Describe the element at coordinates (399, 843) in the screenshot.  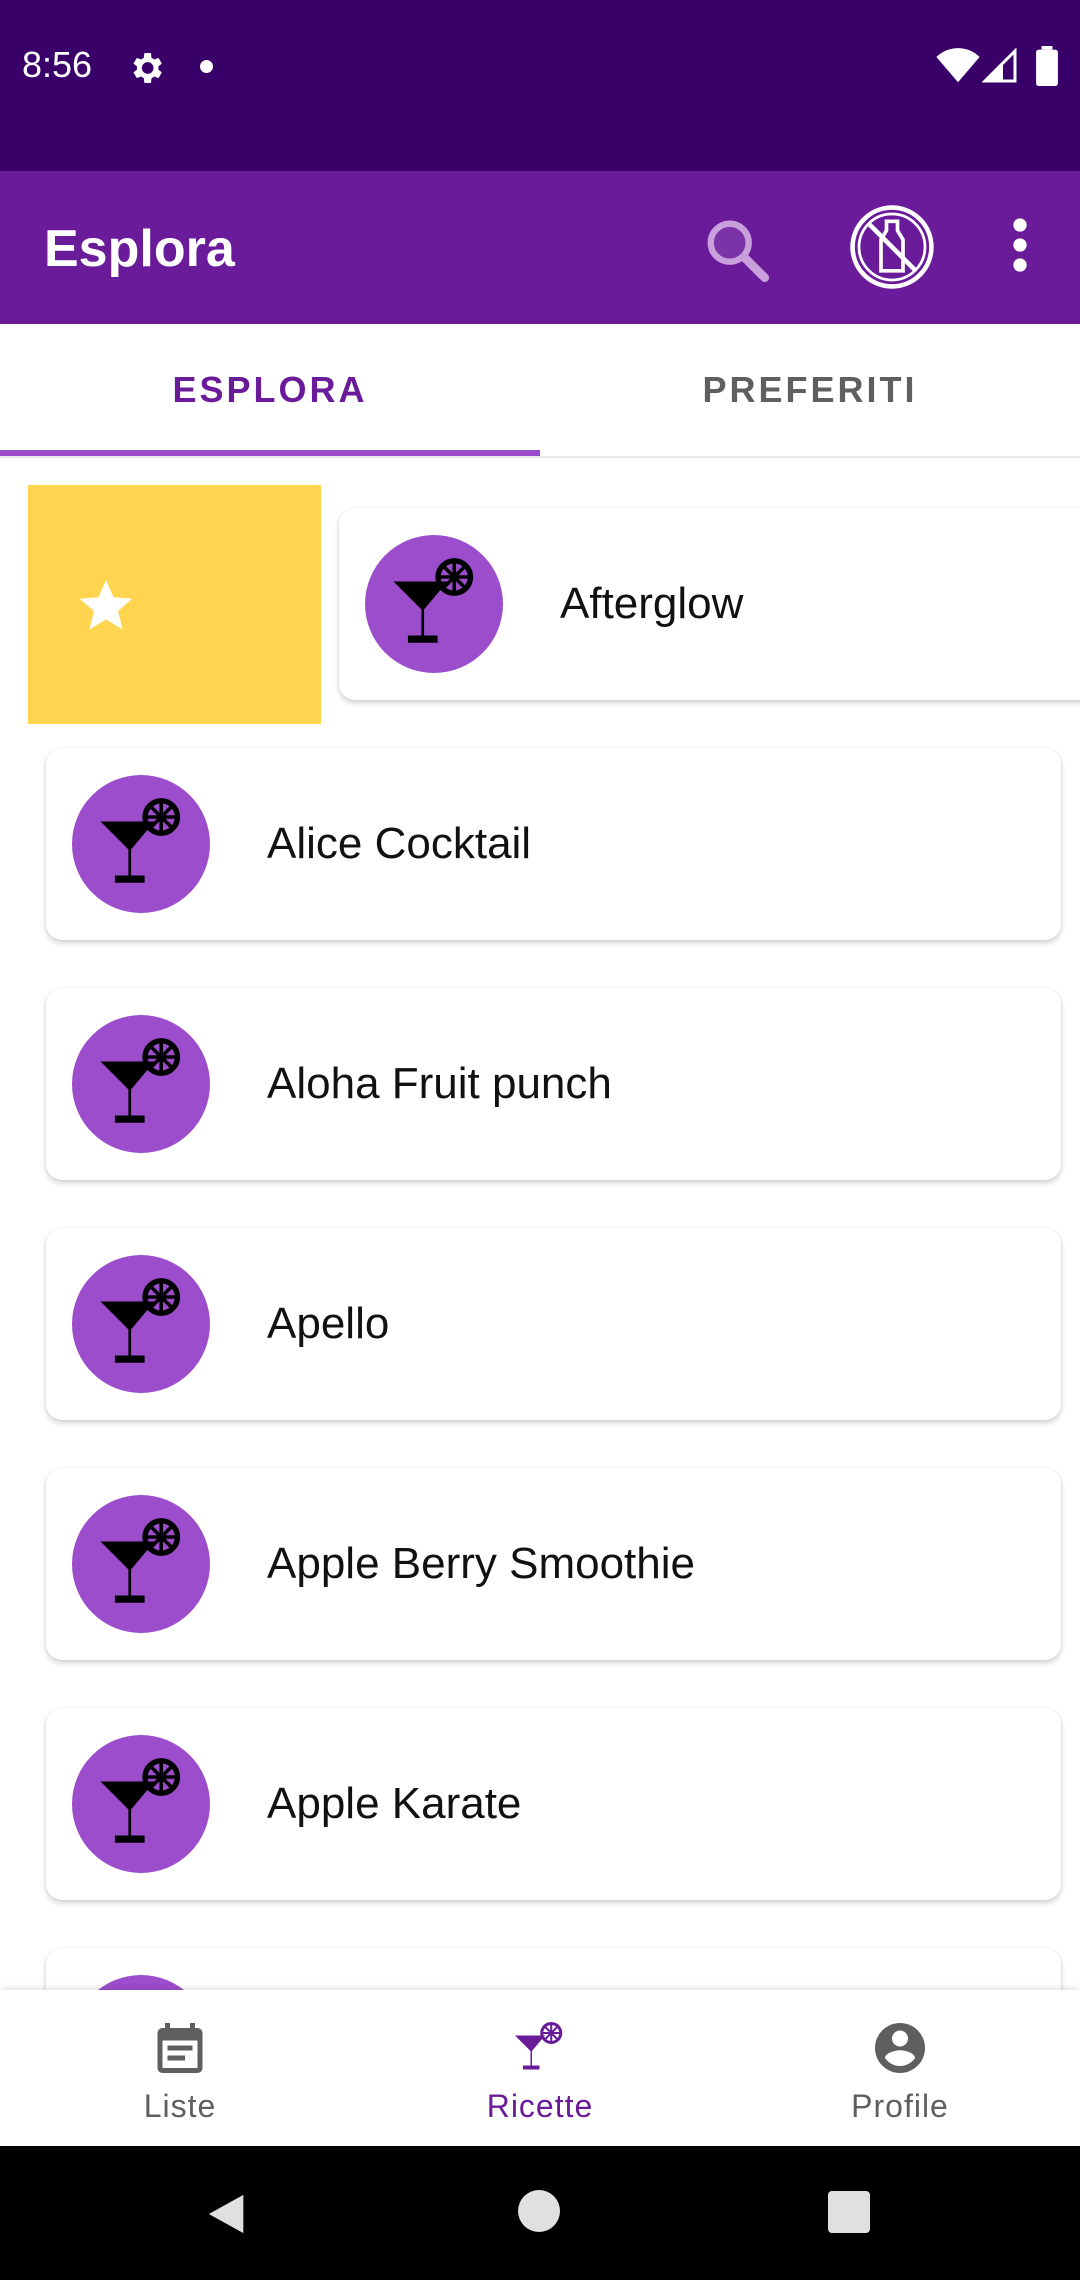
I see `list-item-label: Alice Cocktail` at that location.